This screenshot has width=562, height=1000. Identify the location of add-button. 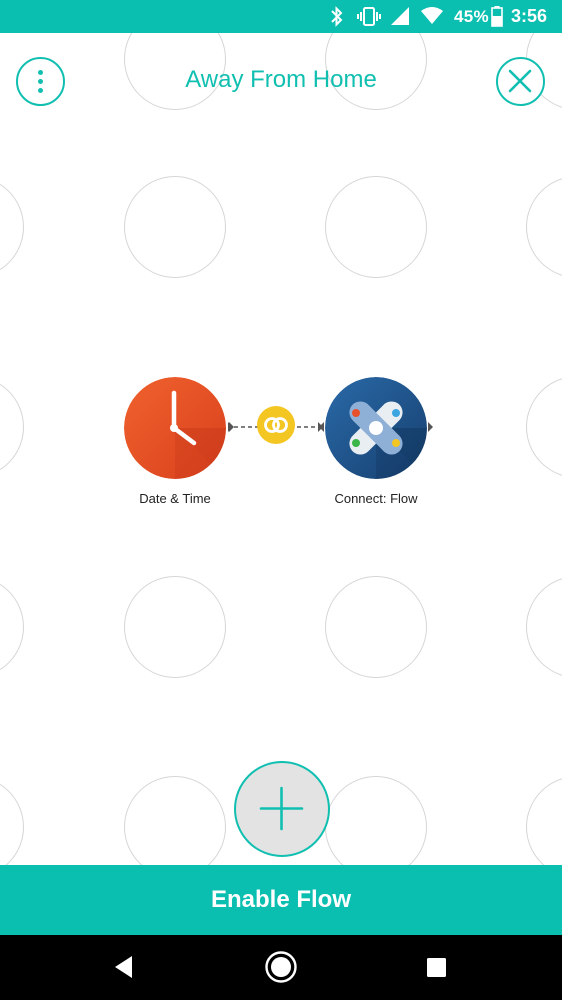
(282, 809).